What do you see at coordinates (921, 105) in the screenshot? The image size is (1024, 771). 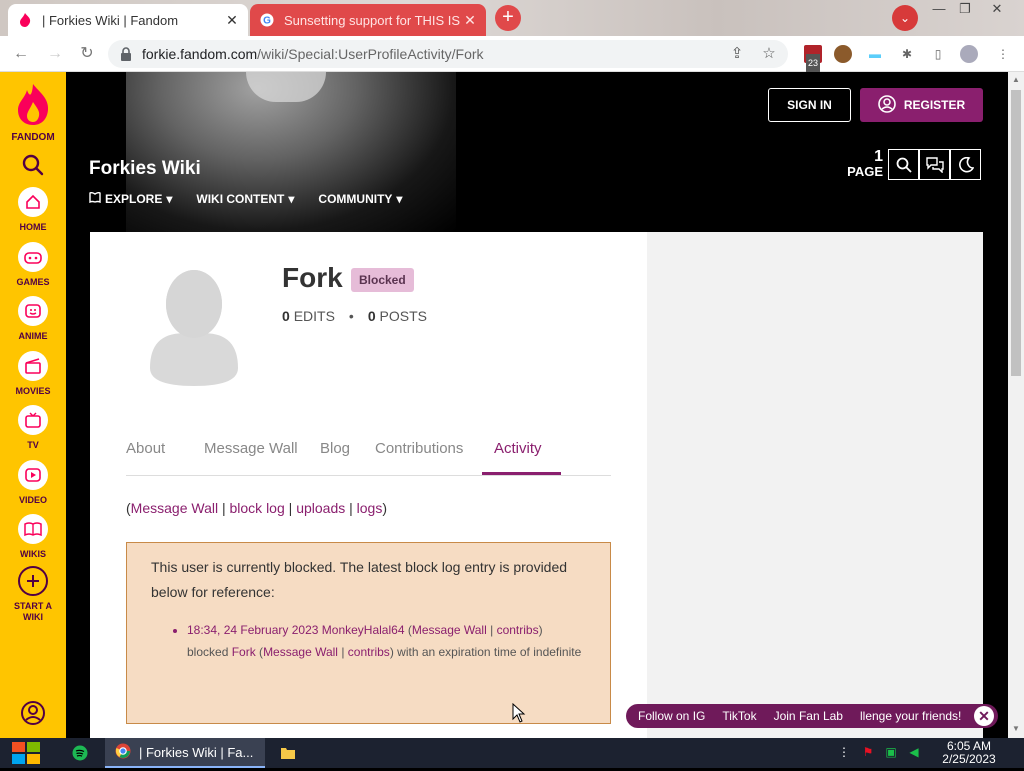 I see `register-button: REGISTER` at bounding box center [921, 105].